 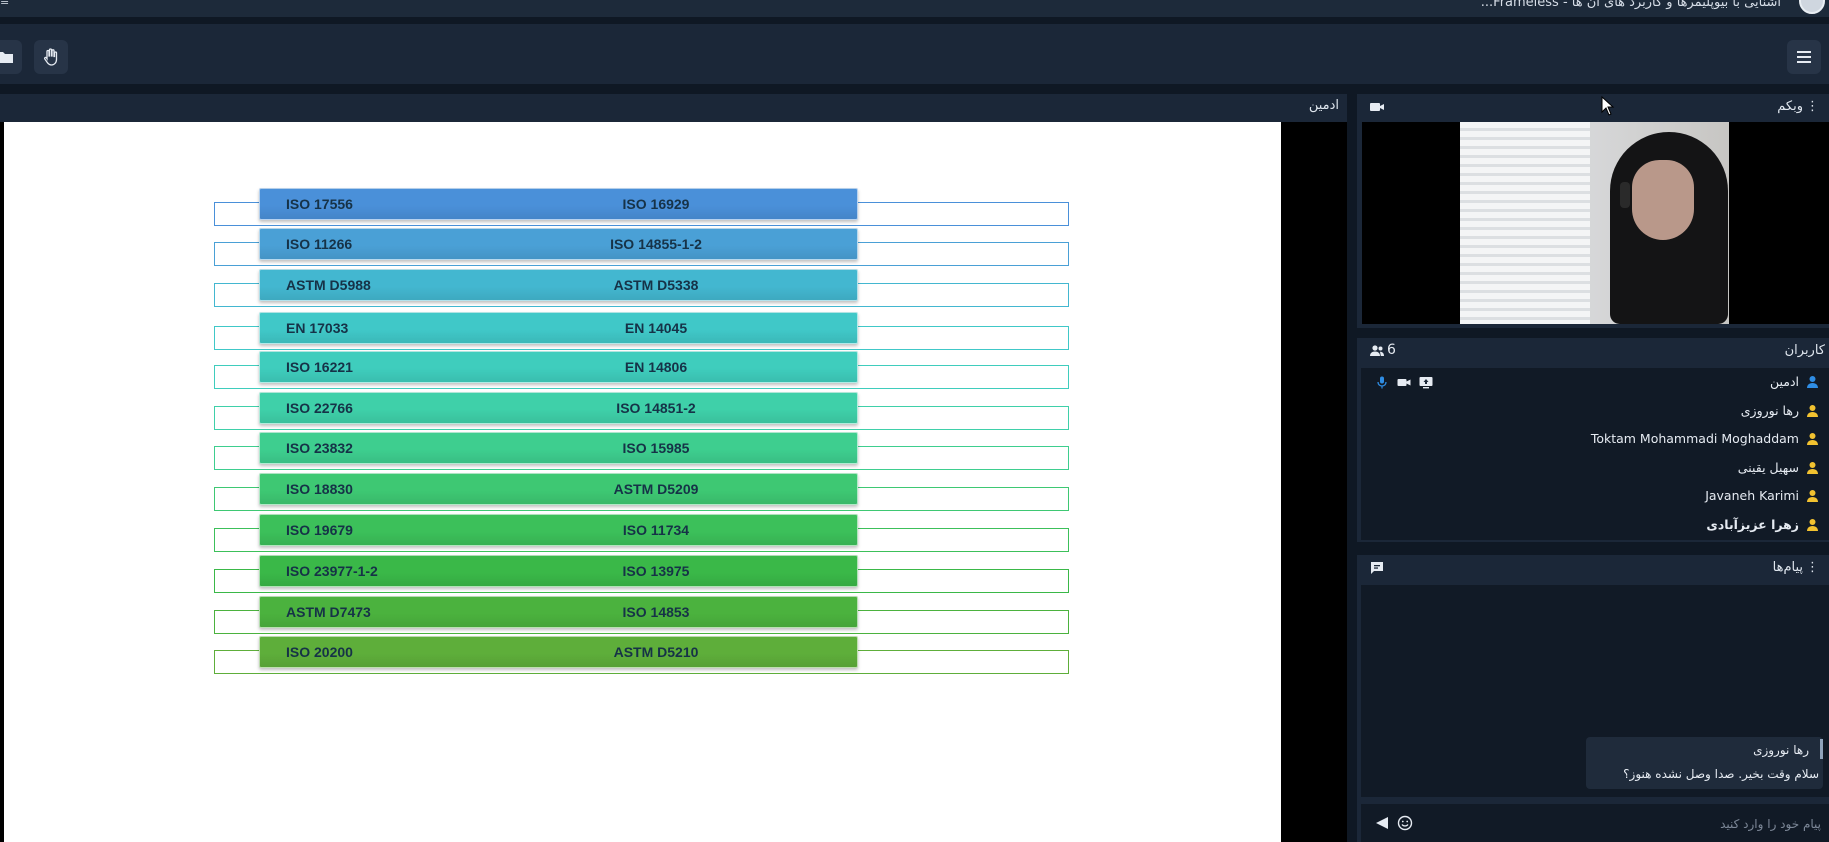 I want to click on raise-hand-button, so click(x=51, y=57).